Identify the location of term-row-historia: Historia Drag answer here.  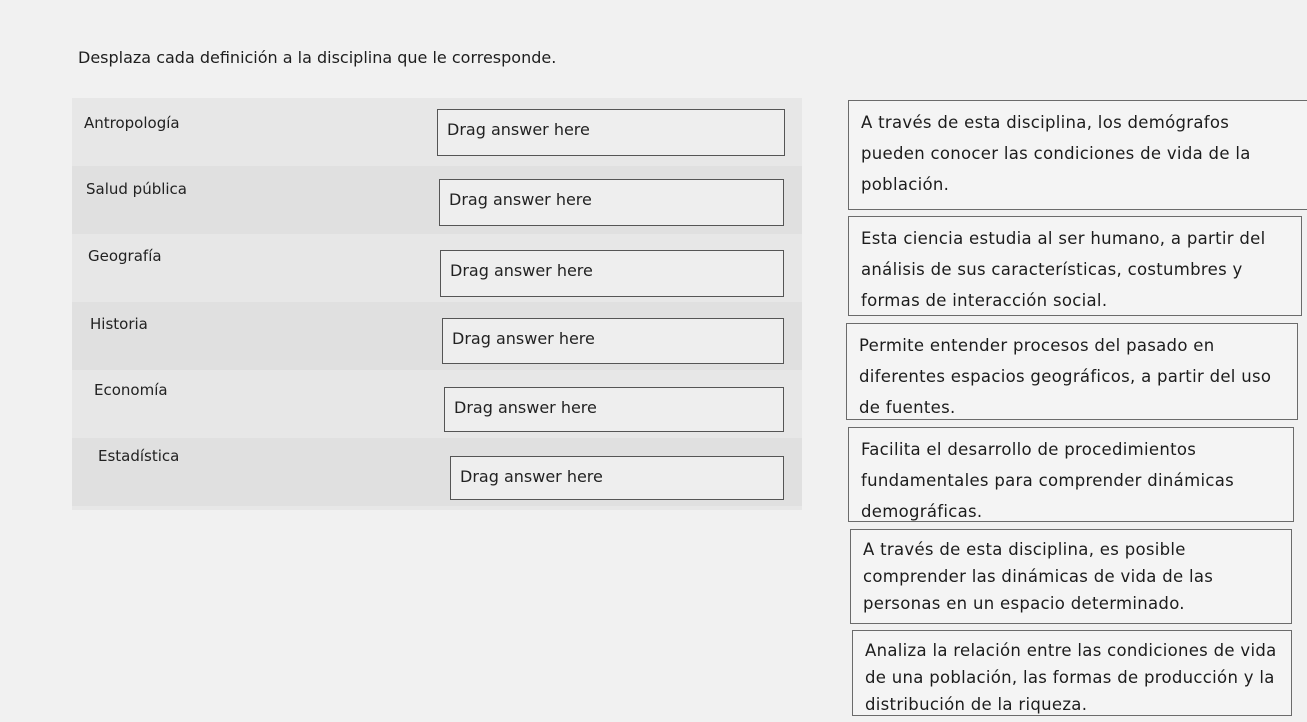
(437, 336).